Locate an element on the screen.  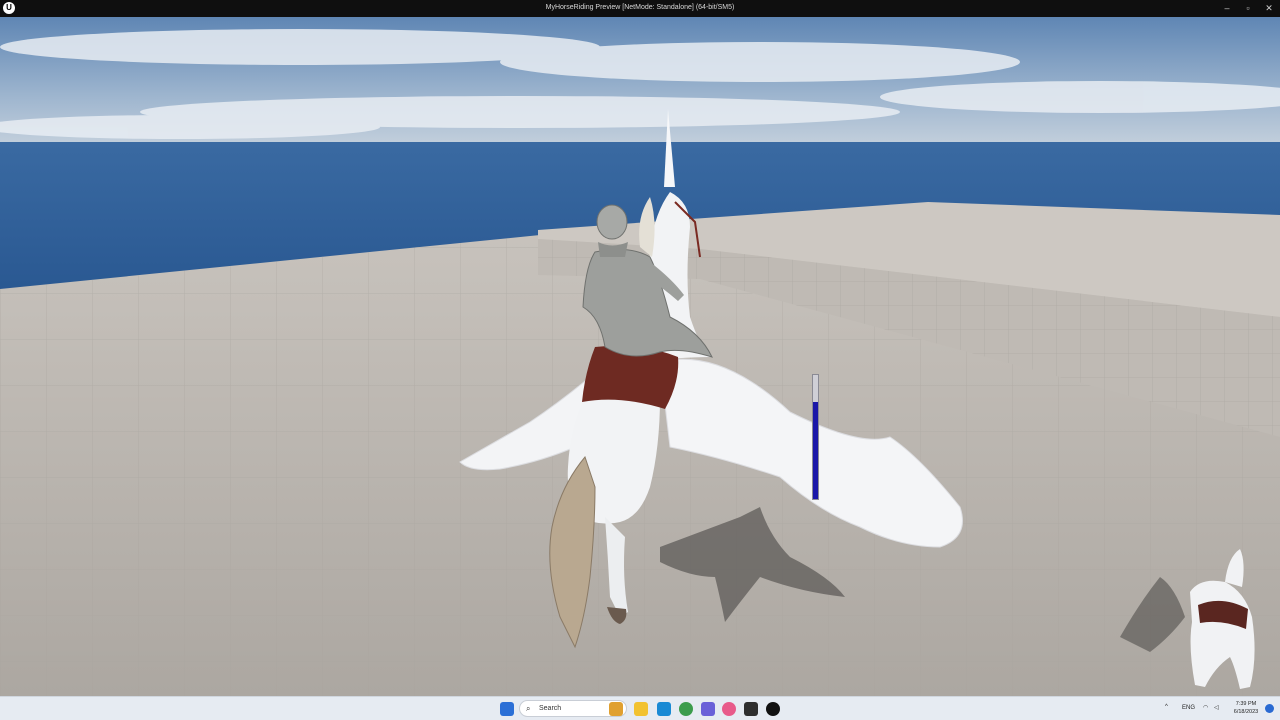
stamina-gauge-fill is located at coordinates (815, 450).